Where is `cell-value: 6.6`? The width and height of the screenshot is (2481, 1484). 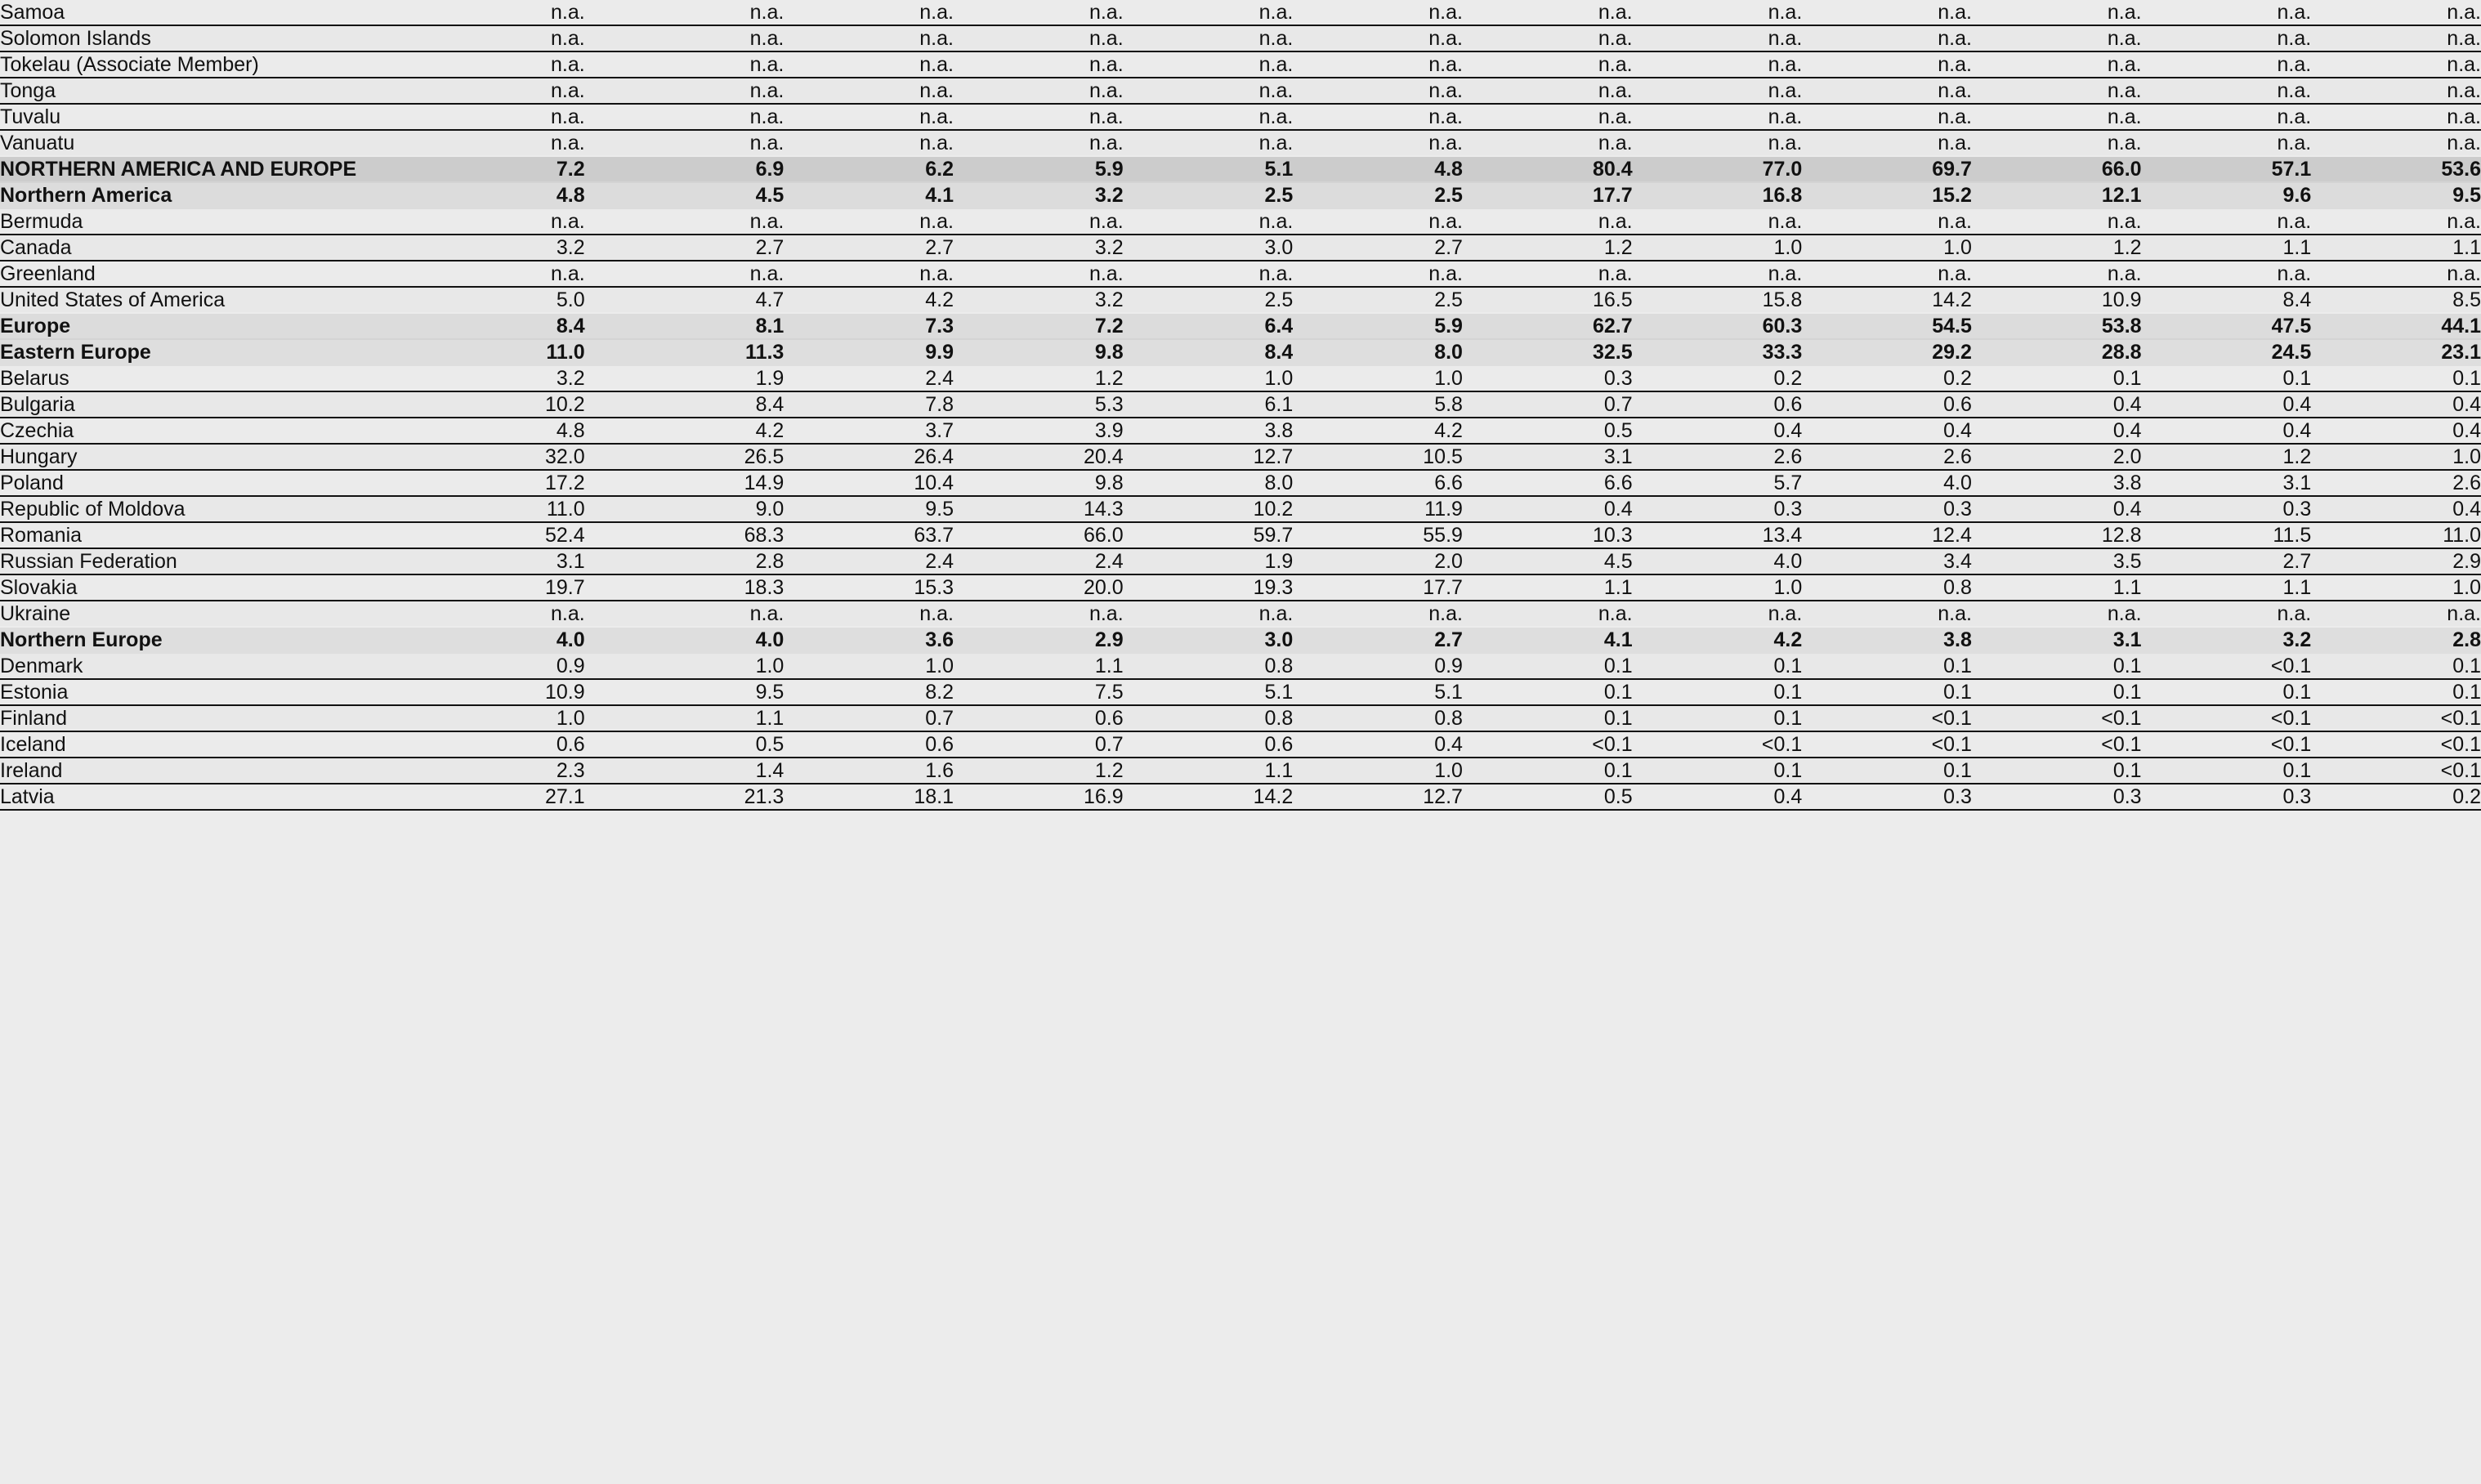
cell-value: 6.6 is located at coordinates (1378, 483).